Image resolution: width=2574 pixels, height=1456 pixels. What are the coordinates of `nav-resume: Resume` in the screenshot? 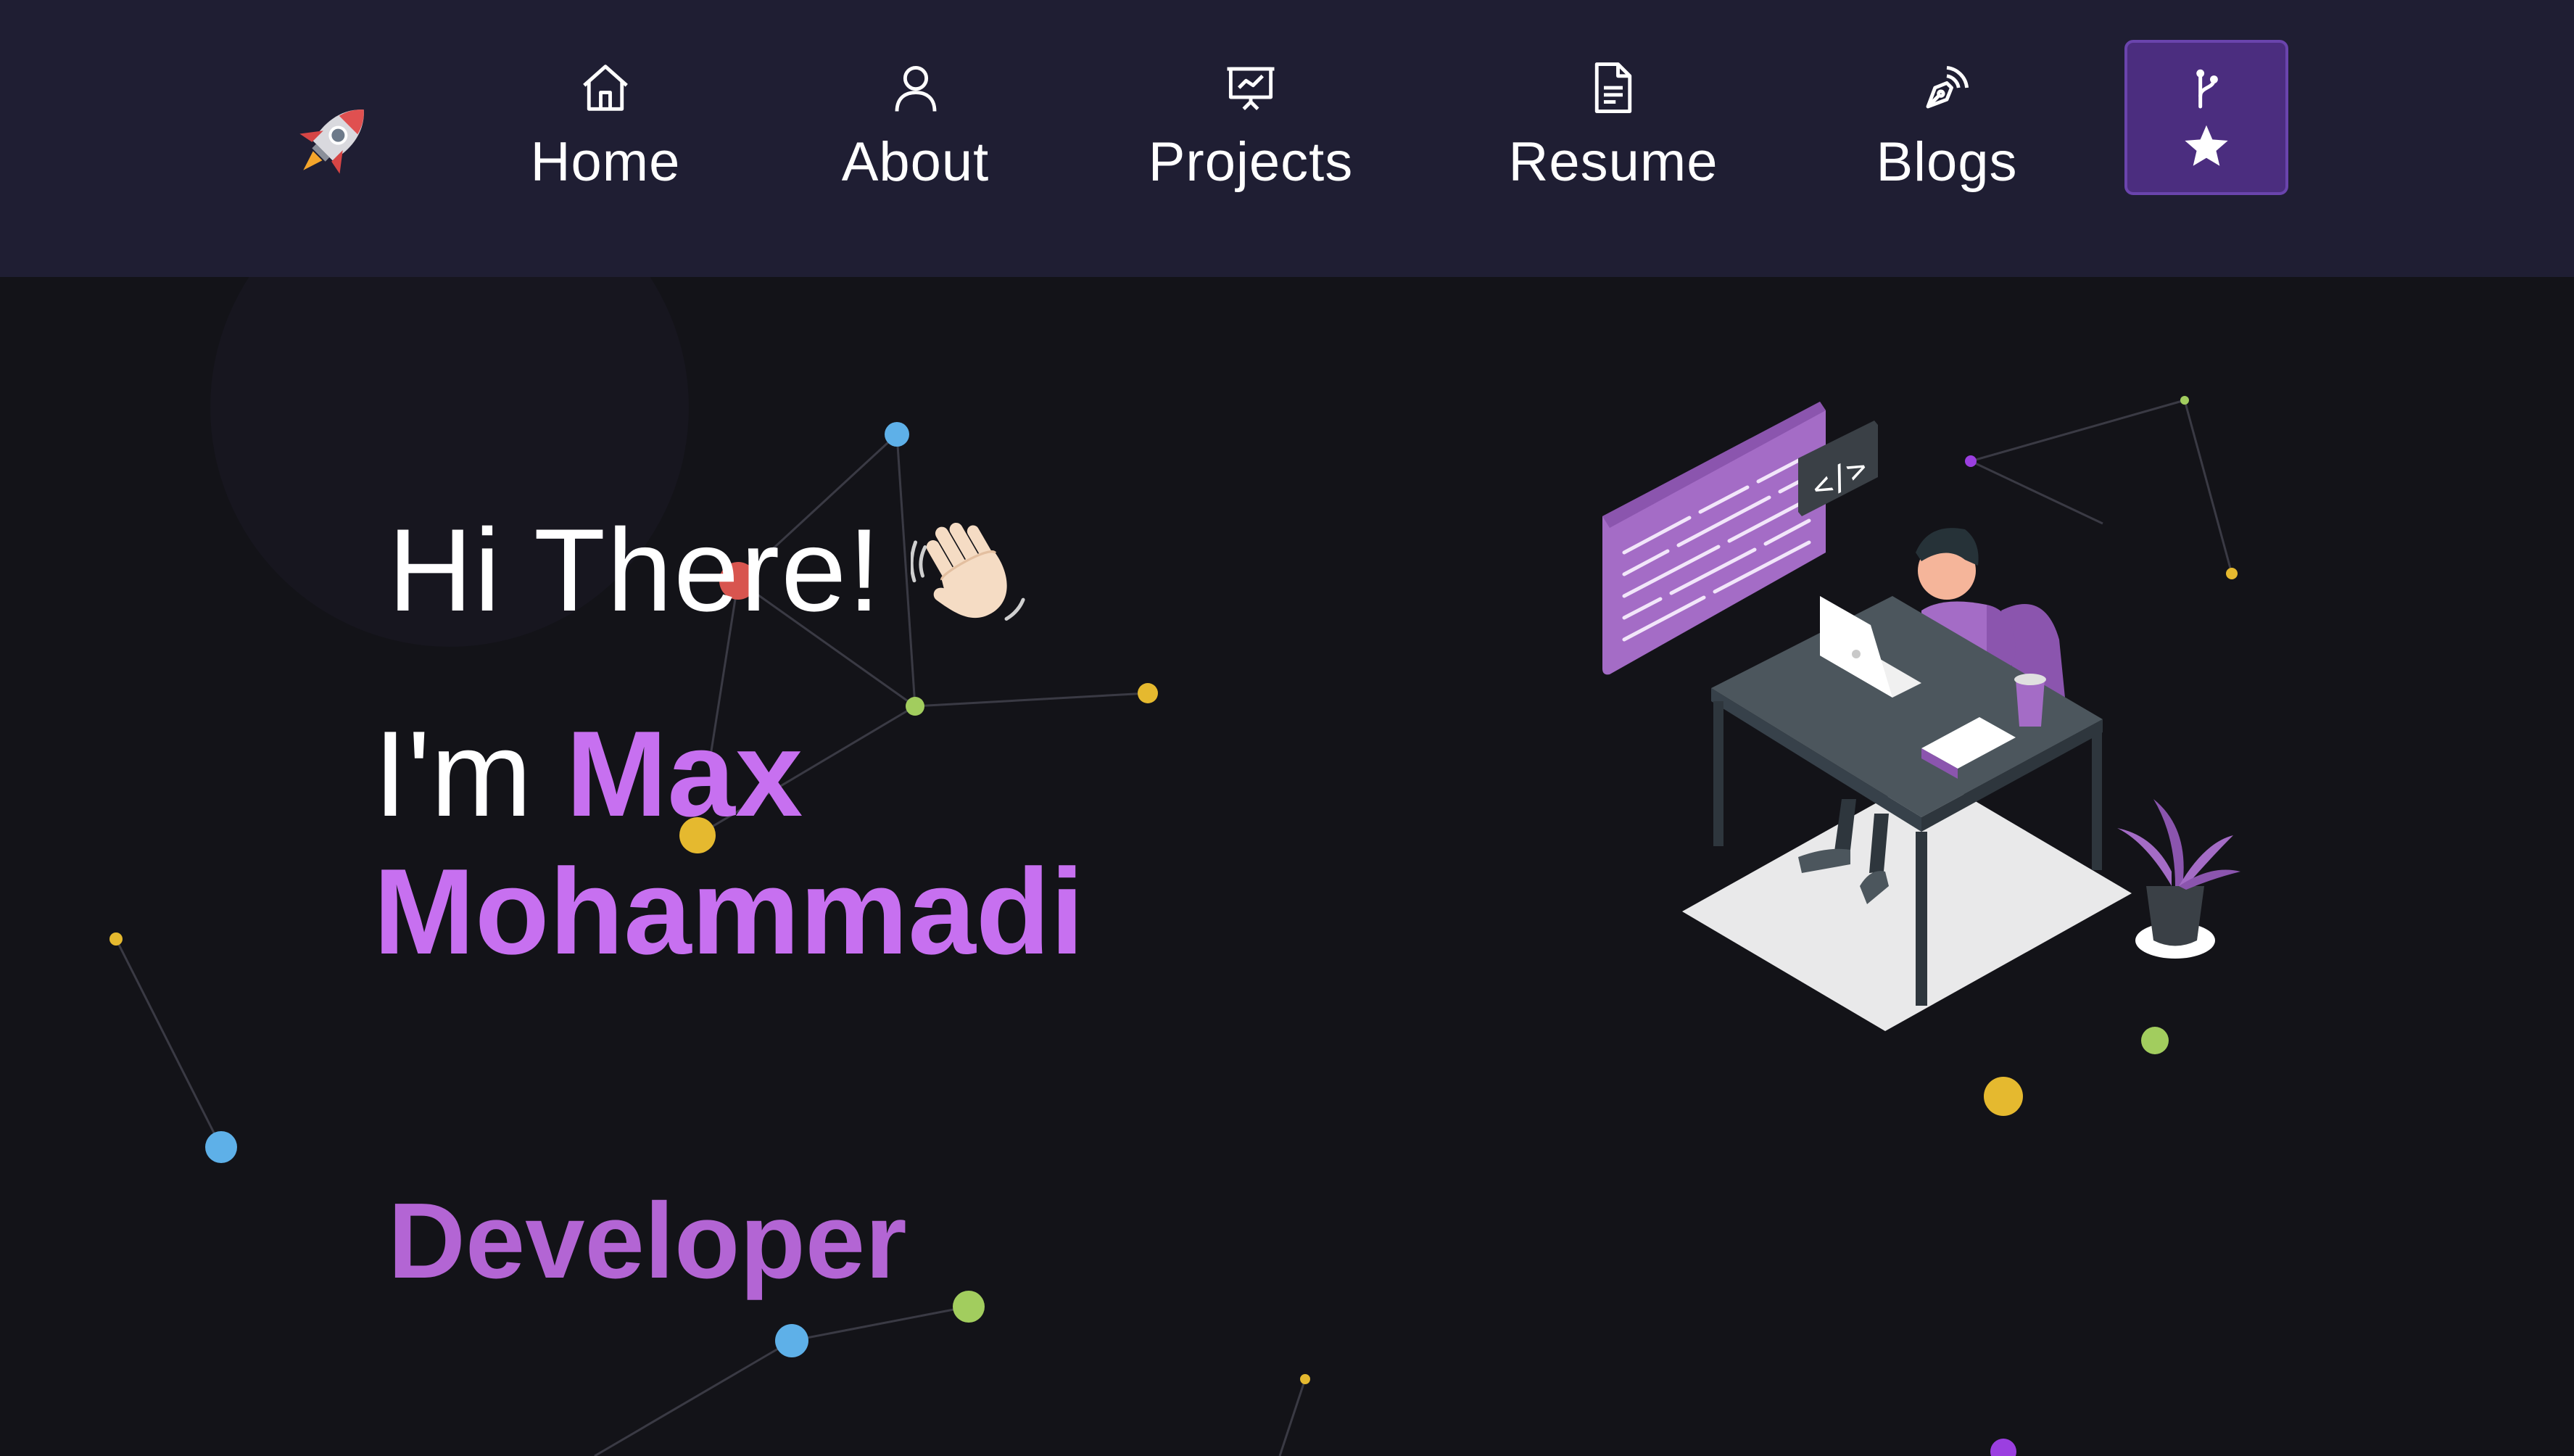 It's located at (1613, 139).